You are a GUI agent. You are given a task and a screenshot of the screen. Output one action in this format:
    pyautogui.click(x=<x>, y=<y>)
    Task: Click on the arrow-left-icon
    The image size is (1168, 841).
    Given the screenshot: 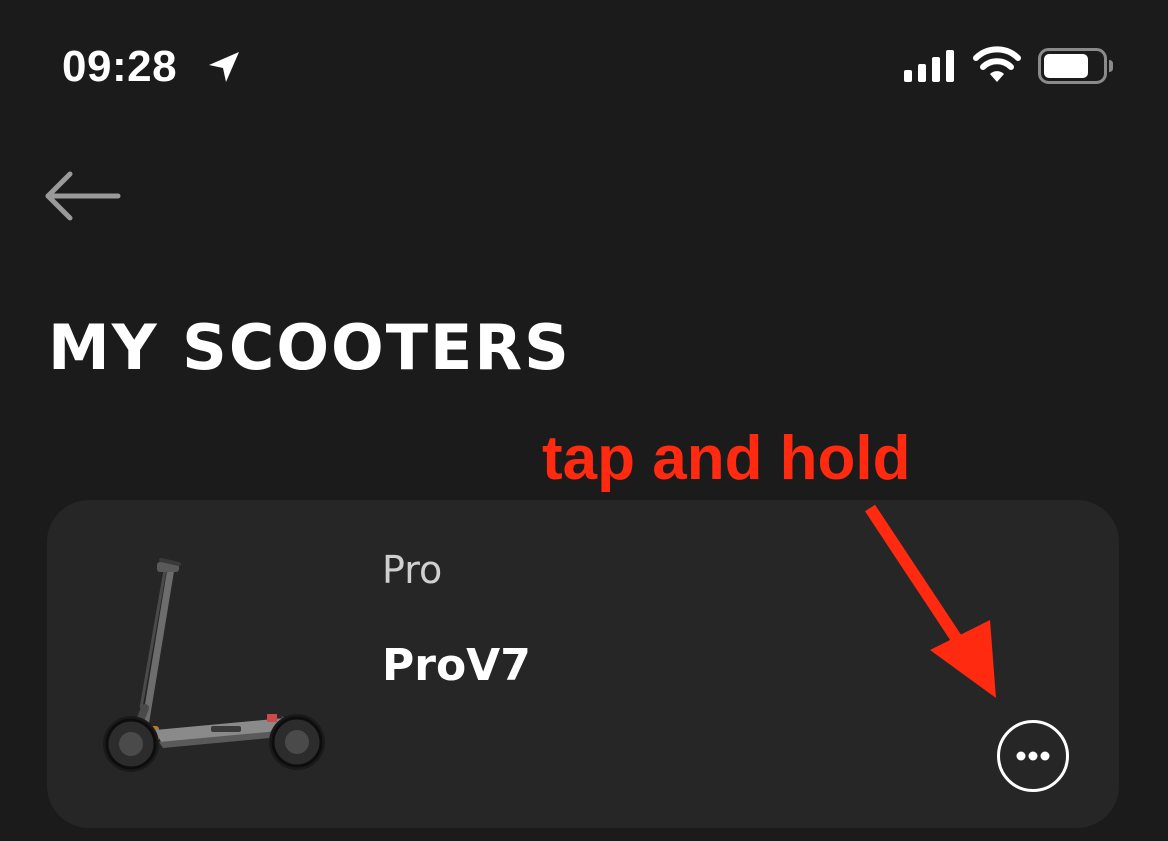 What is the action you would take?
    pyautogui.click(x=83, y=196)
    